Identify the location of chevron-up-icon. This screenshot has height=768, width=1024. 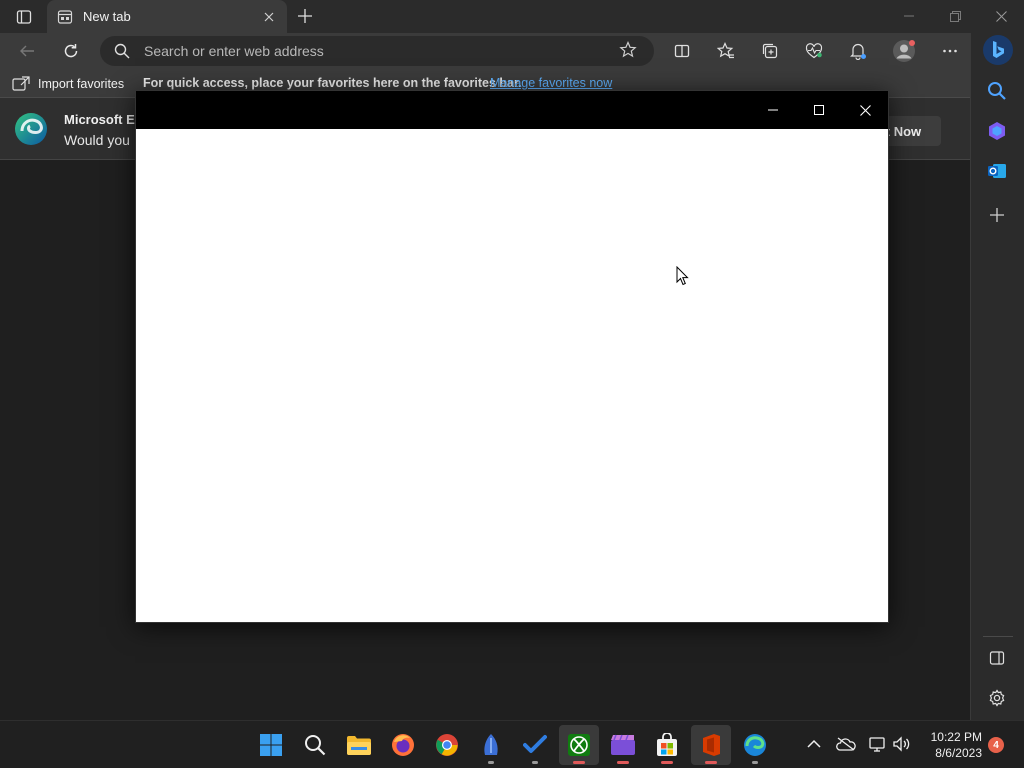
(814, 743).